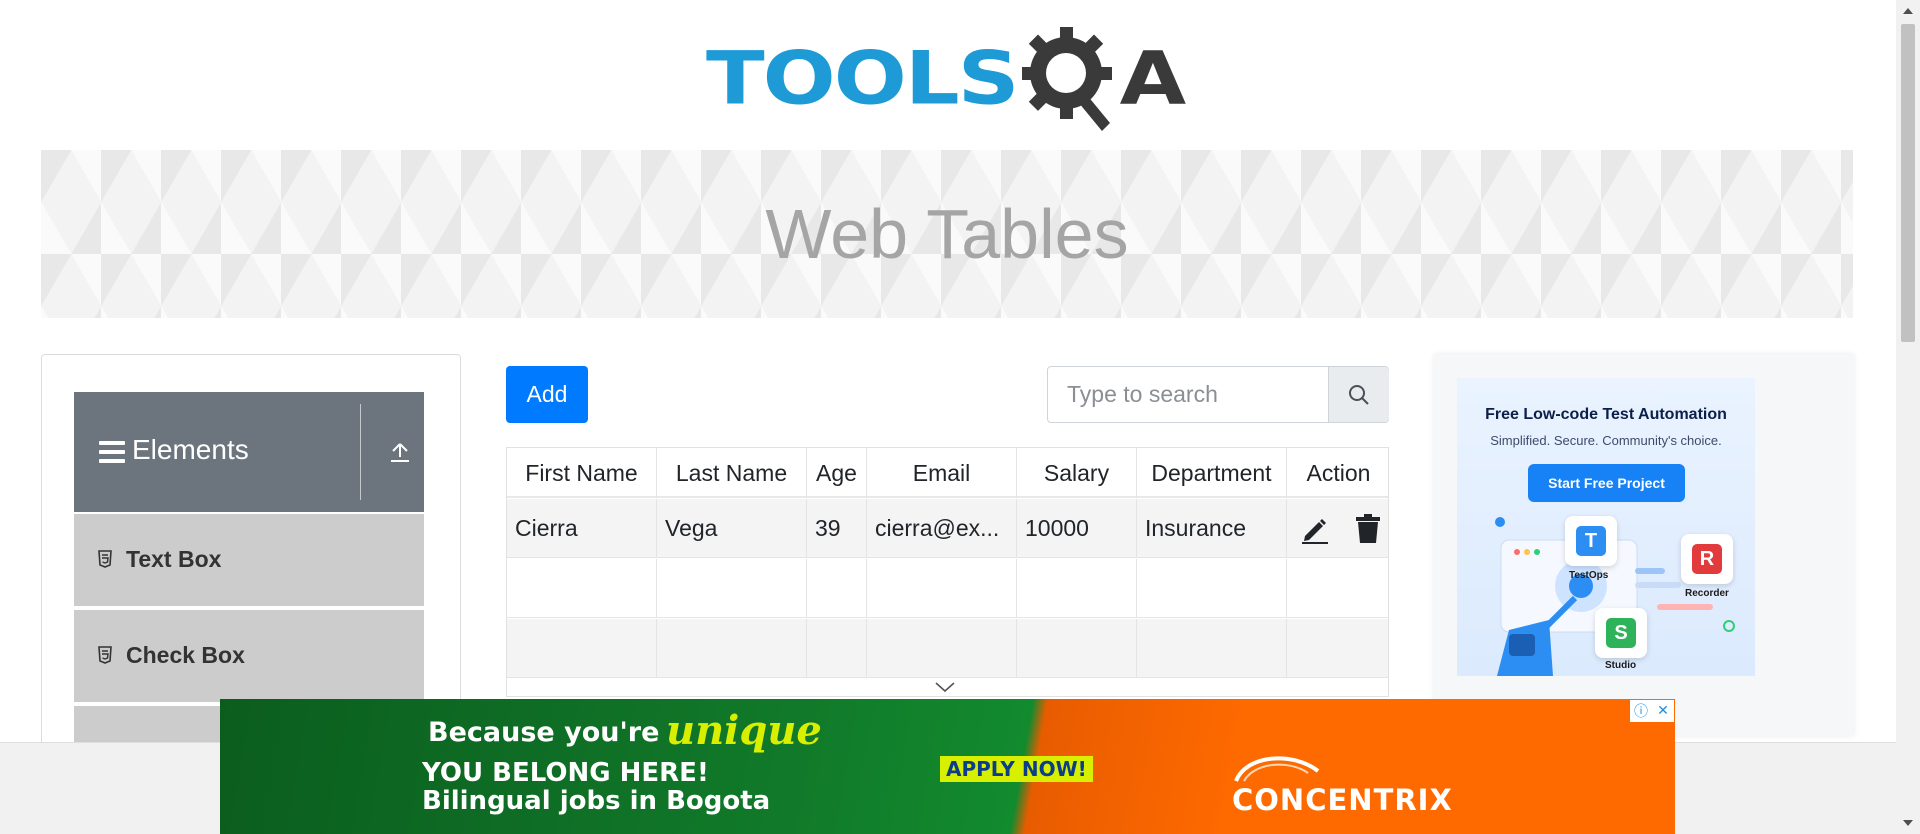 This screenshot has height=834, width=1920. Describe the element at coordinates (1337, 528) in the screenshot. I see `cell-action` at that location.